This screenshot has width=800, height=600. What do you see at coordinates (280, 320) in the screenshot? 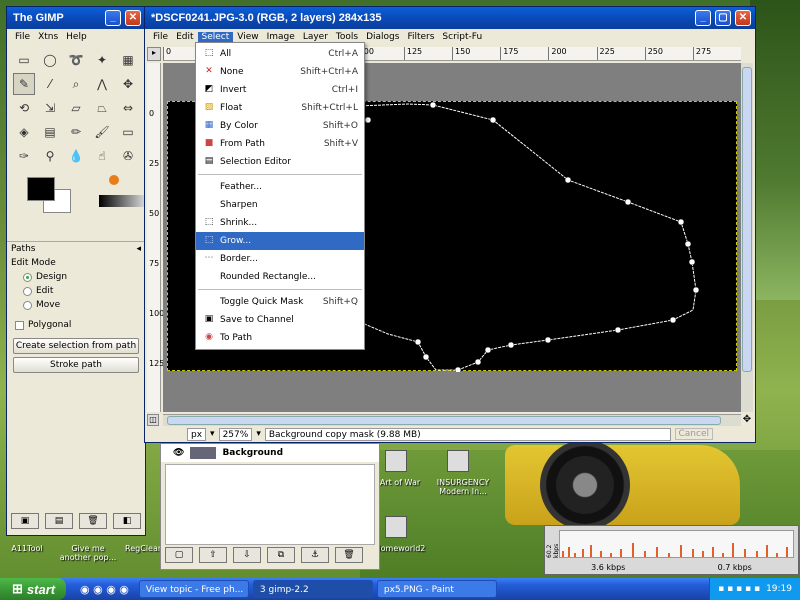
I see `menu-item-save-to-channel: ▣ Save to Channel` at bounding box center [280, 320].